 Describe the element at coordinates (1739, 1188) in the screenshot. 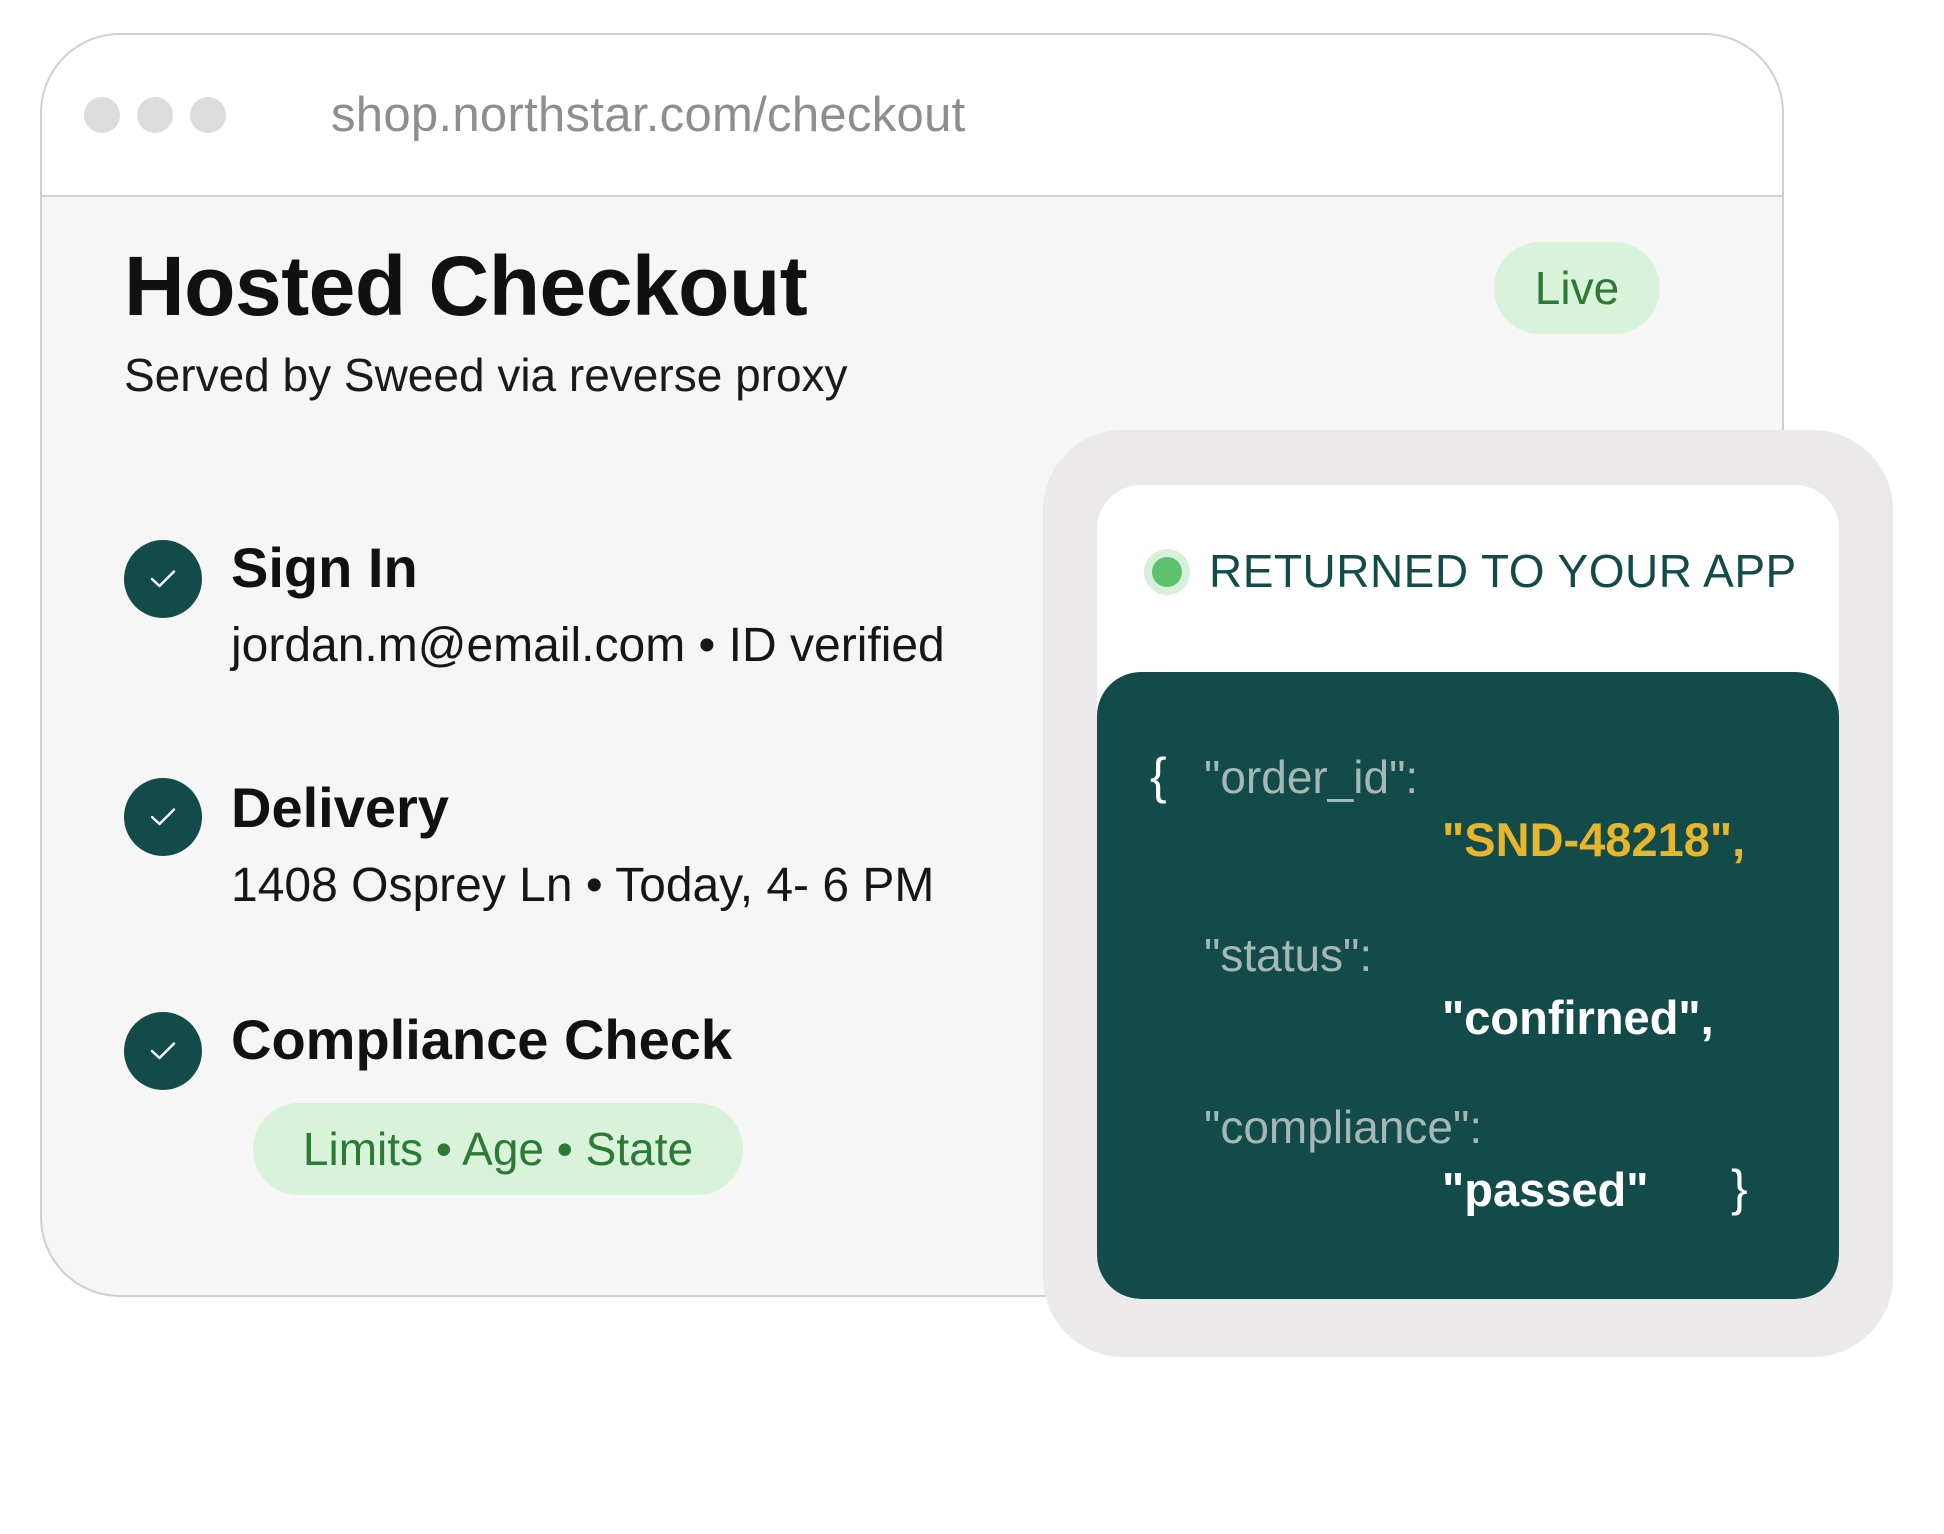

I see `code-close-brace: }` at that location.